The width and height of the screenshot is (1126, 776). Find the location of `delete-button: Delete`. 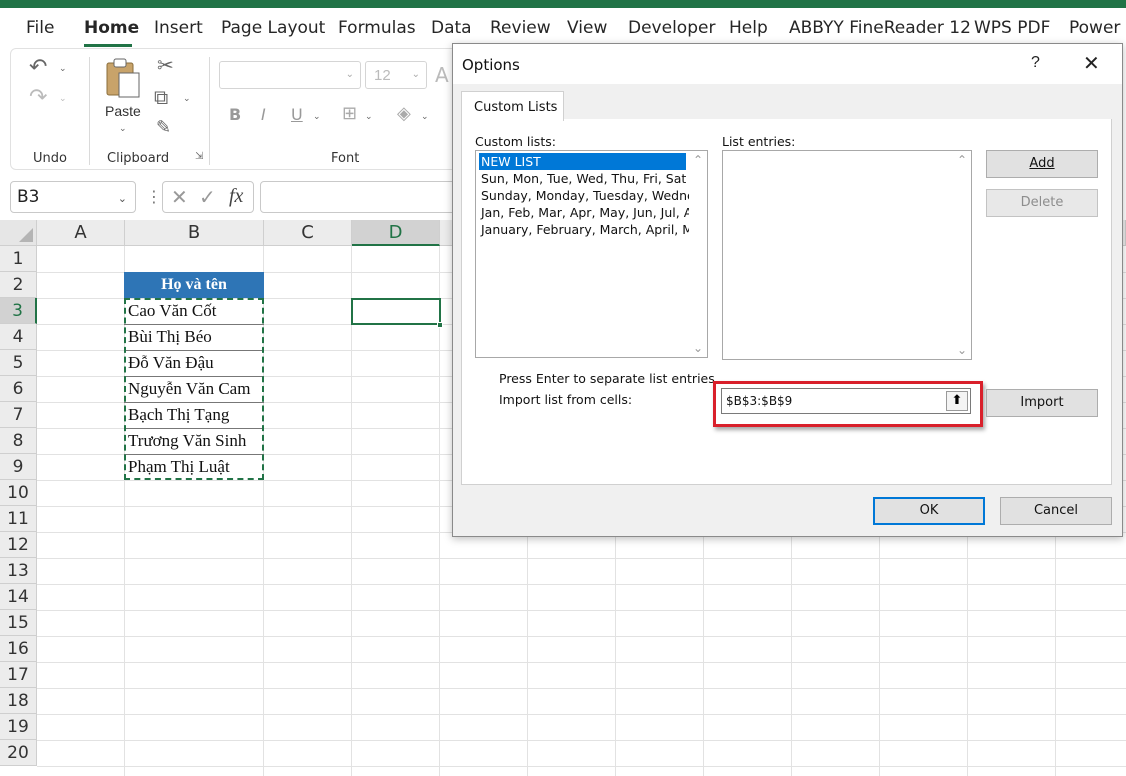

delete-button: Delete is located at coordinates (1042, 203).